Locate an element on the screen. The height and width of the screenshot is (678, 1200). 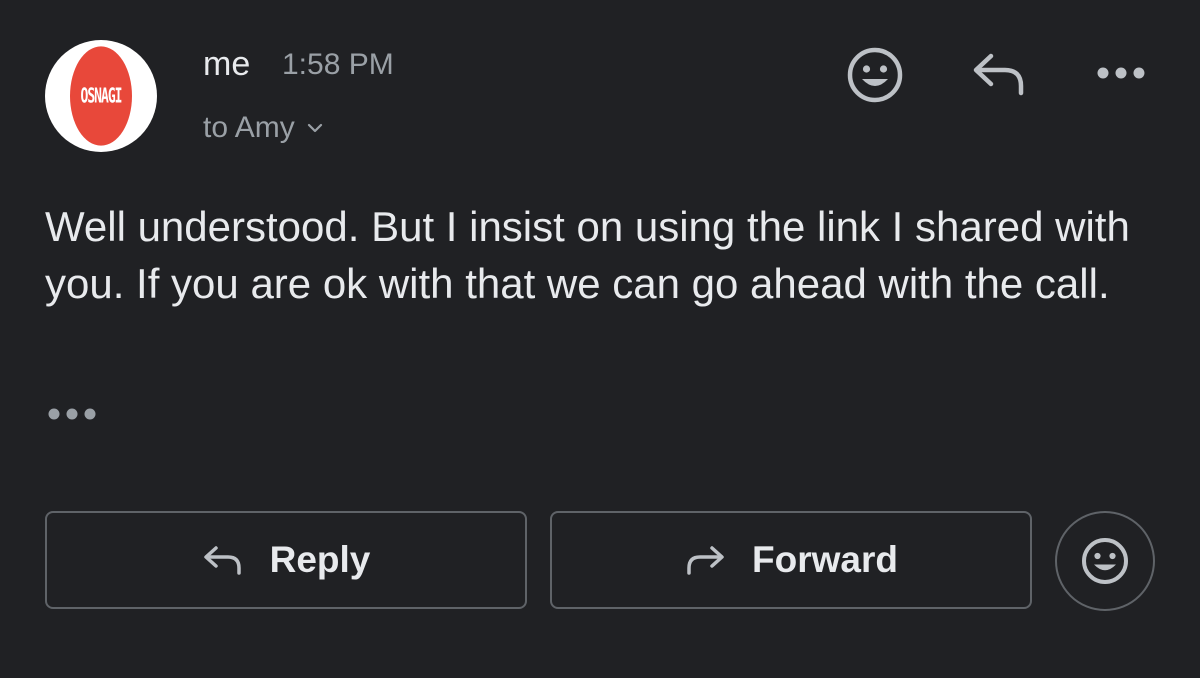
reply-button: Reply is located at coordinates (286, 560).